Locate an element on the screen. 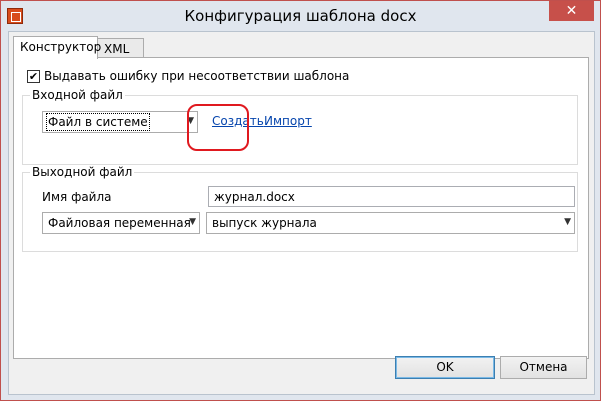 The width and height of the screenshot is (601, 401). output-file-caption: Выходной файл is located at coordinates (82, 172).